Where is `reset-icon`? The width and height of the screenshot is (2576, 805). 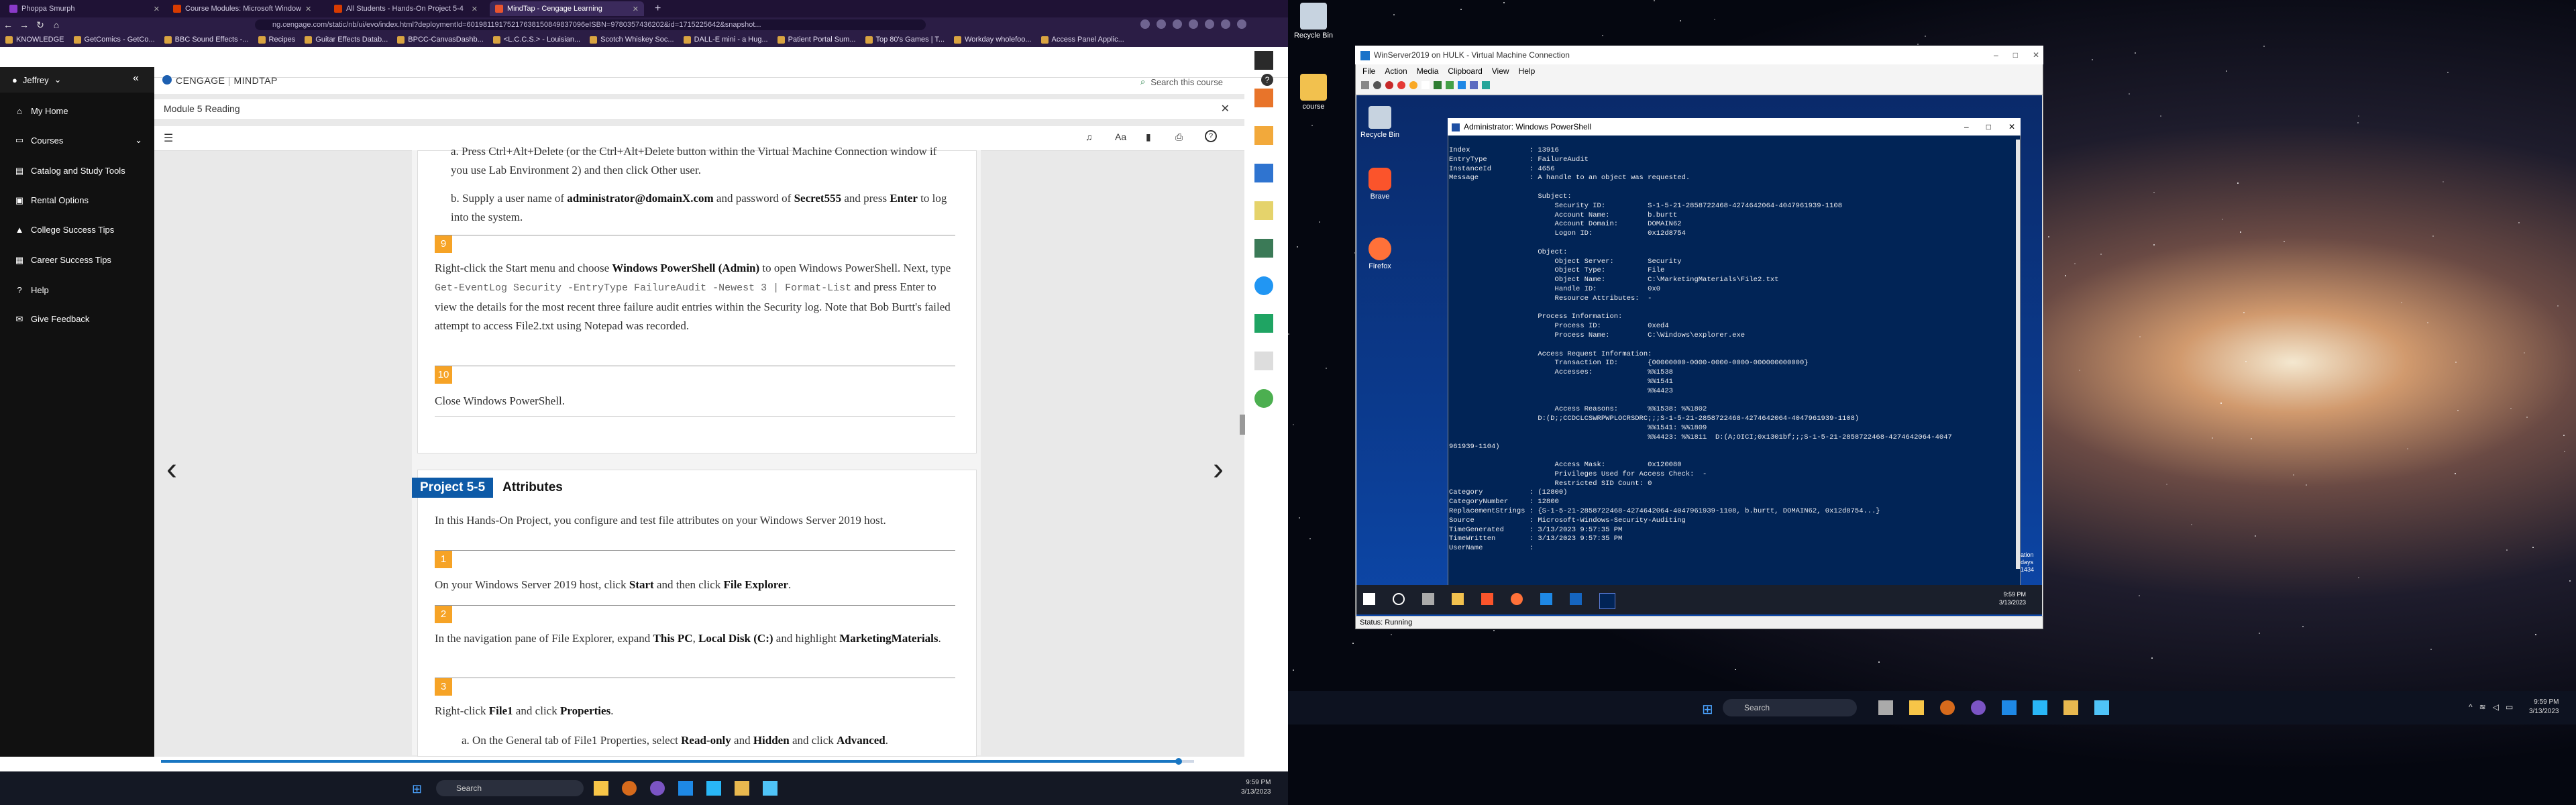
reset-icon is located at coordinates (1450, 85).